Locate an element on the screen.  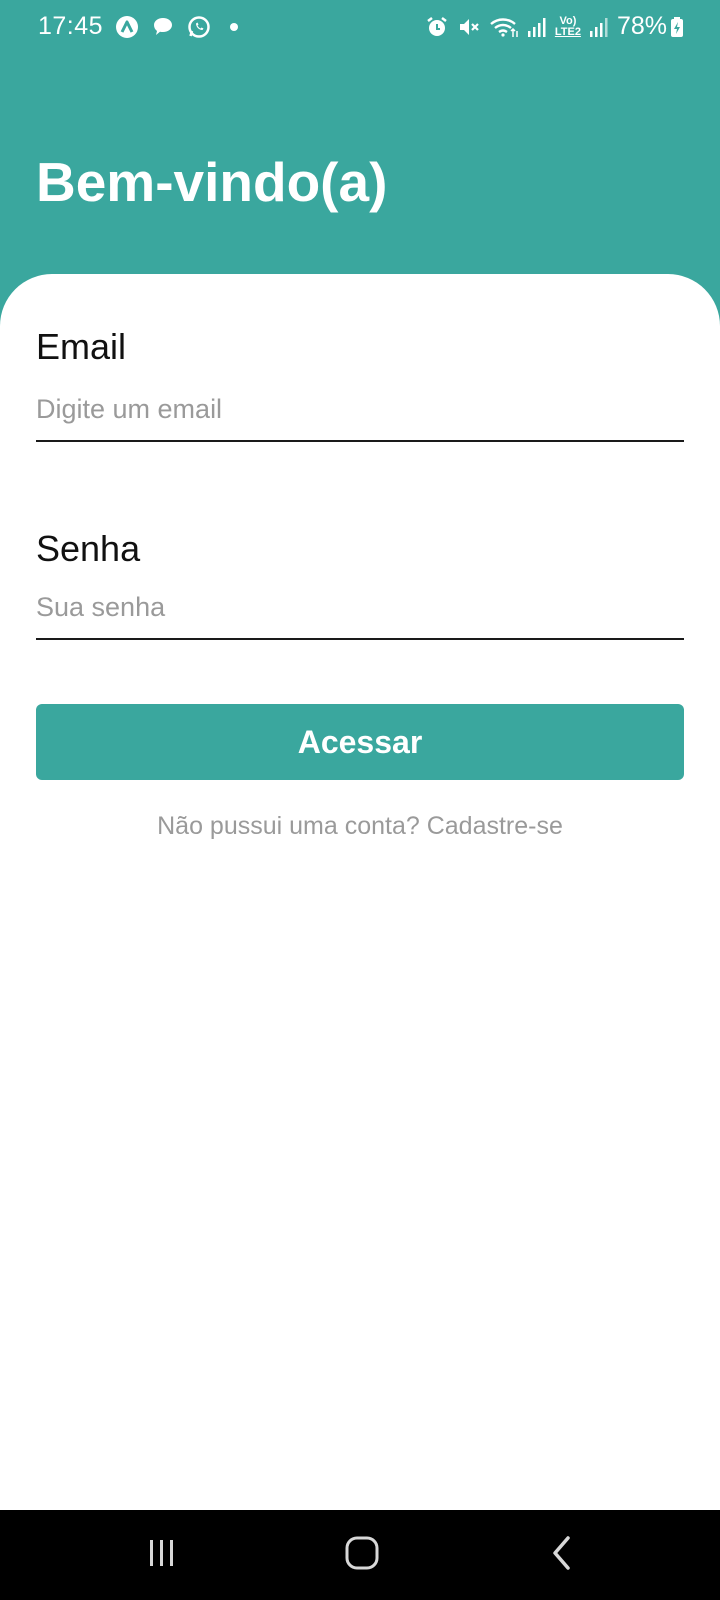
status-bar: 17:45 Vo) LTE2 78% is located at coordinates (360, 26).